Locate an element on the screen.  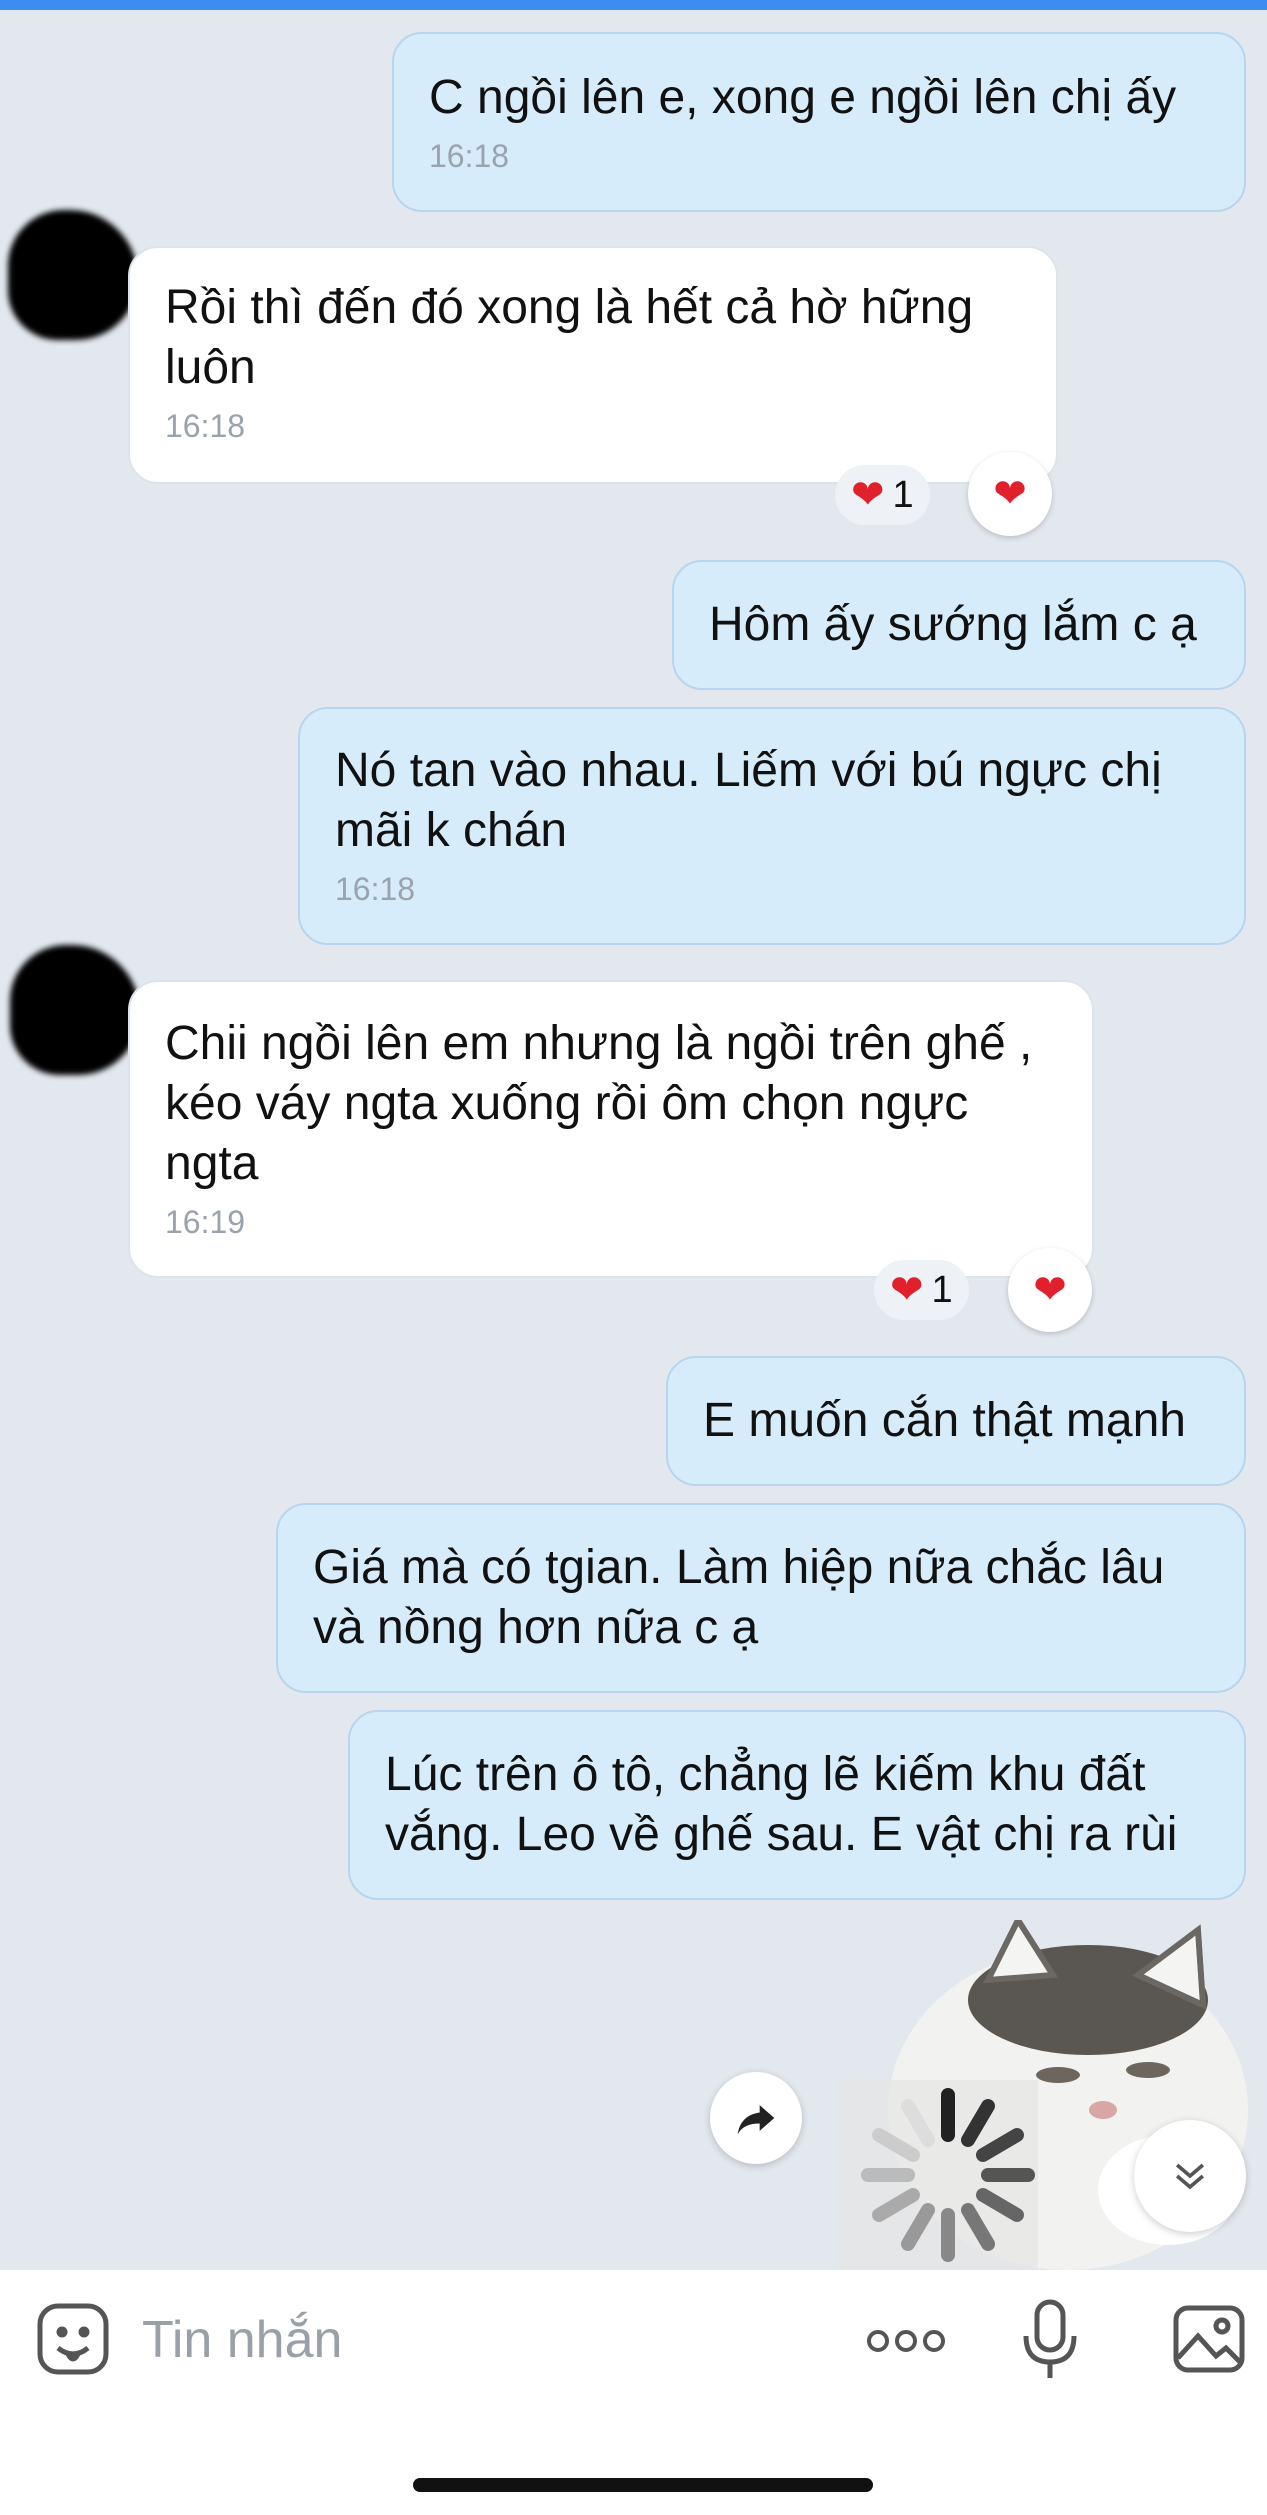
top-accent-bar is located at coordinates (633, 5).